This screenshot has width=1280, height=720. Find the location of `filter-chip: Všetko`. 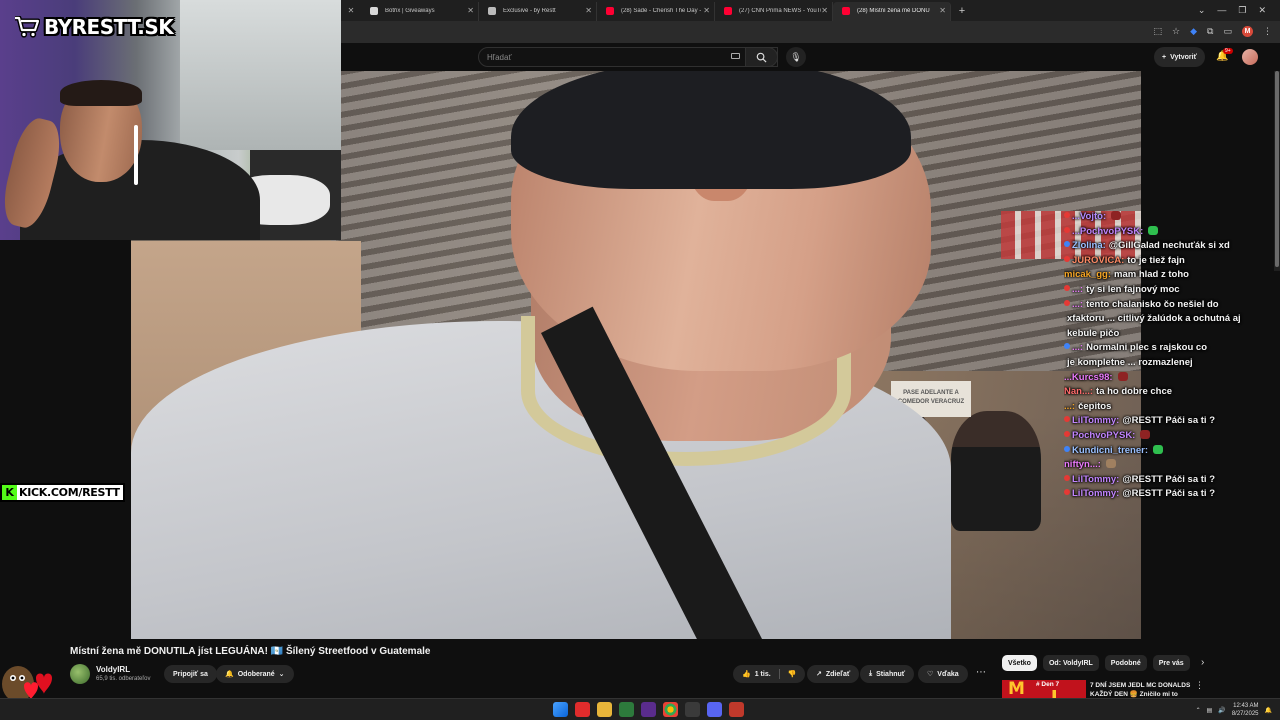

filter-chip: Všetko is located at coordinates (1019, 663).